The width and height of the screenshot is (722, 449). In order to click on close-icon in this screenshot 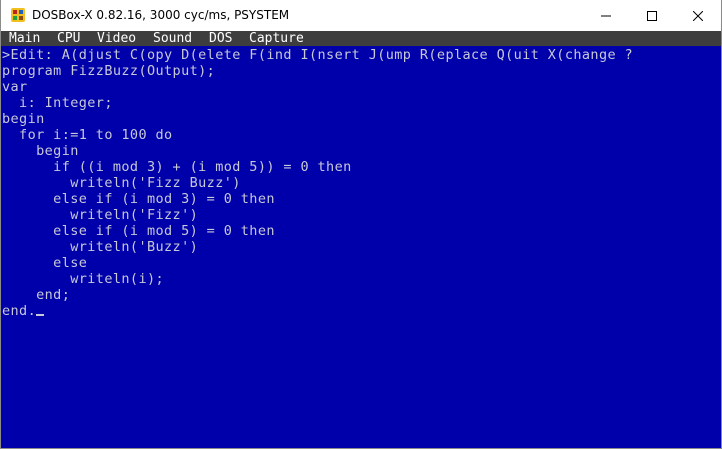, I will do `click(698, 15)`.